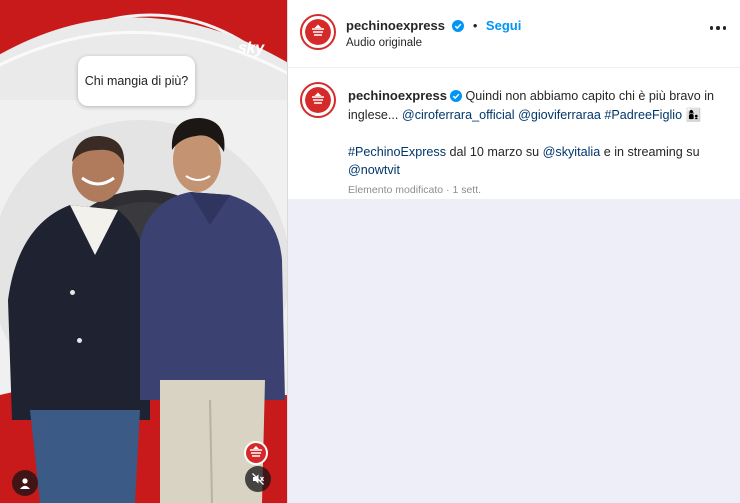 The image size is (740, 503). What do you see at coordinates (256, 453) in the screenshot?
I see `pechino-express-logo` at bounding box center [256, 453].